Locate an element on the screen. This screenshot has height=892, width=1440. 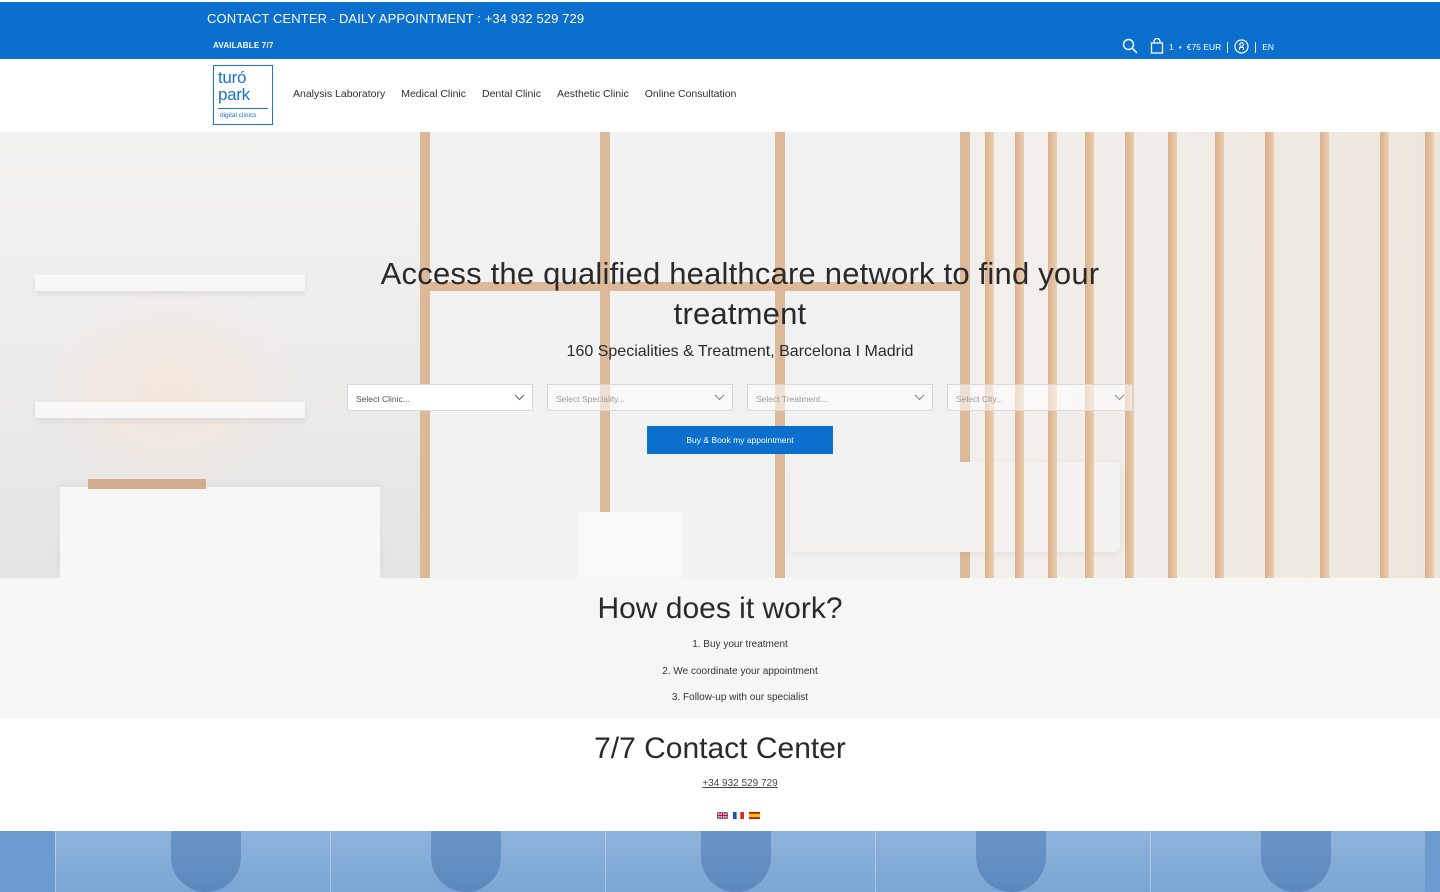
language-selector: EN is located at coordinates (1268, 47).